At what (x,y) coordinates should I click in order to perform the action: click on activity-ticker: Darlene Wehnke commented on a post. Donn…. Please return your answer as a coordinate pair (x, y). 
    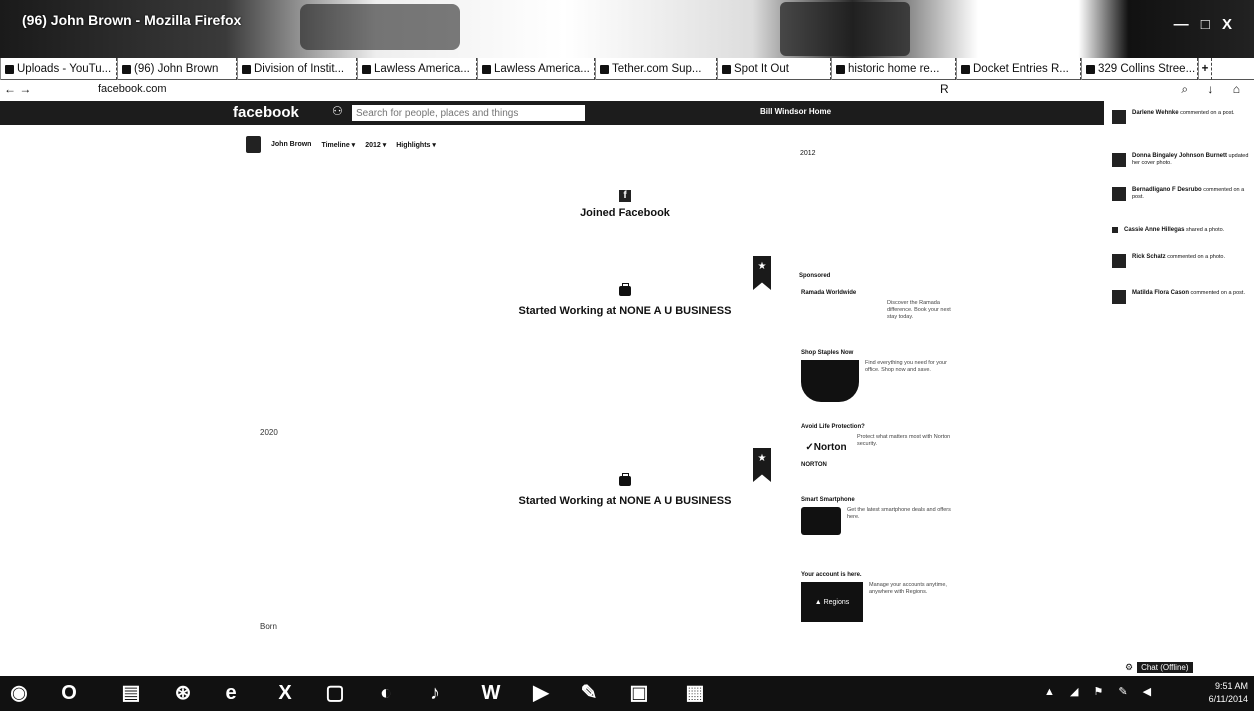
    Looking at the image, I should click on (1179, 373).